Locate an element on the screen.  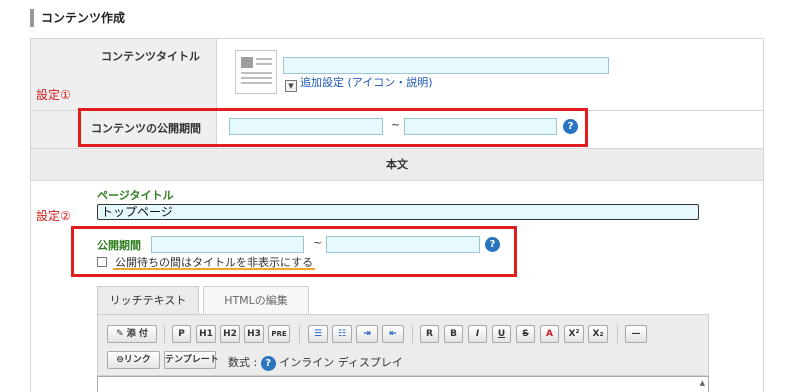
setting-2-highlight-box is located at coordinates (294, 251).